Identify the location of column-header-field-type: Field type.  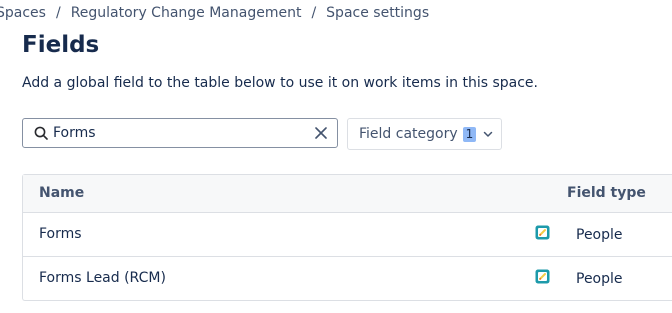
(606, 193).